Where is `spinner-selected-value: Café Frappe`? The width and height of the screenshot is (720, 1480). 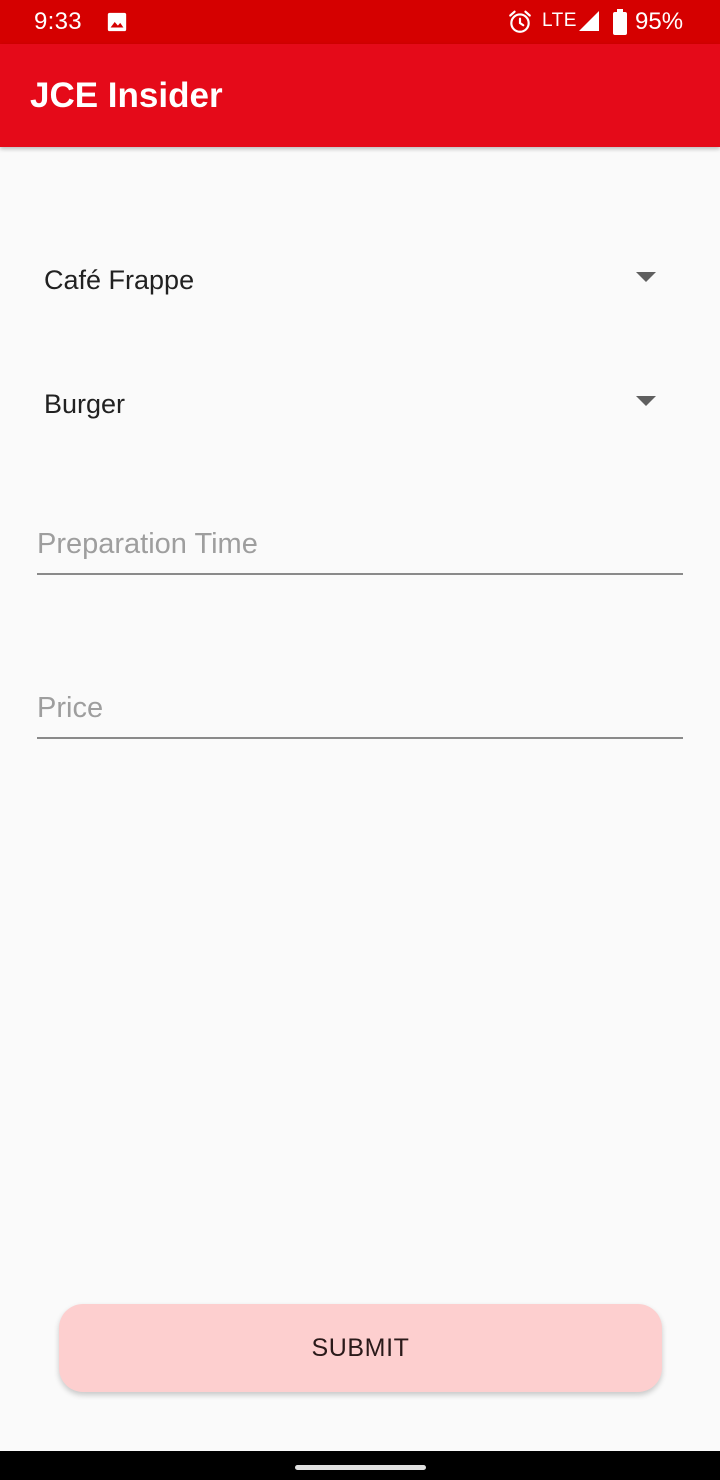 spinner-selected-value: Café Frappe is located at coordinates (119, 280).